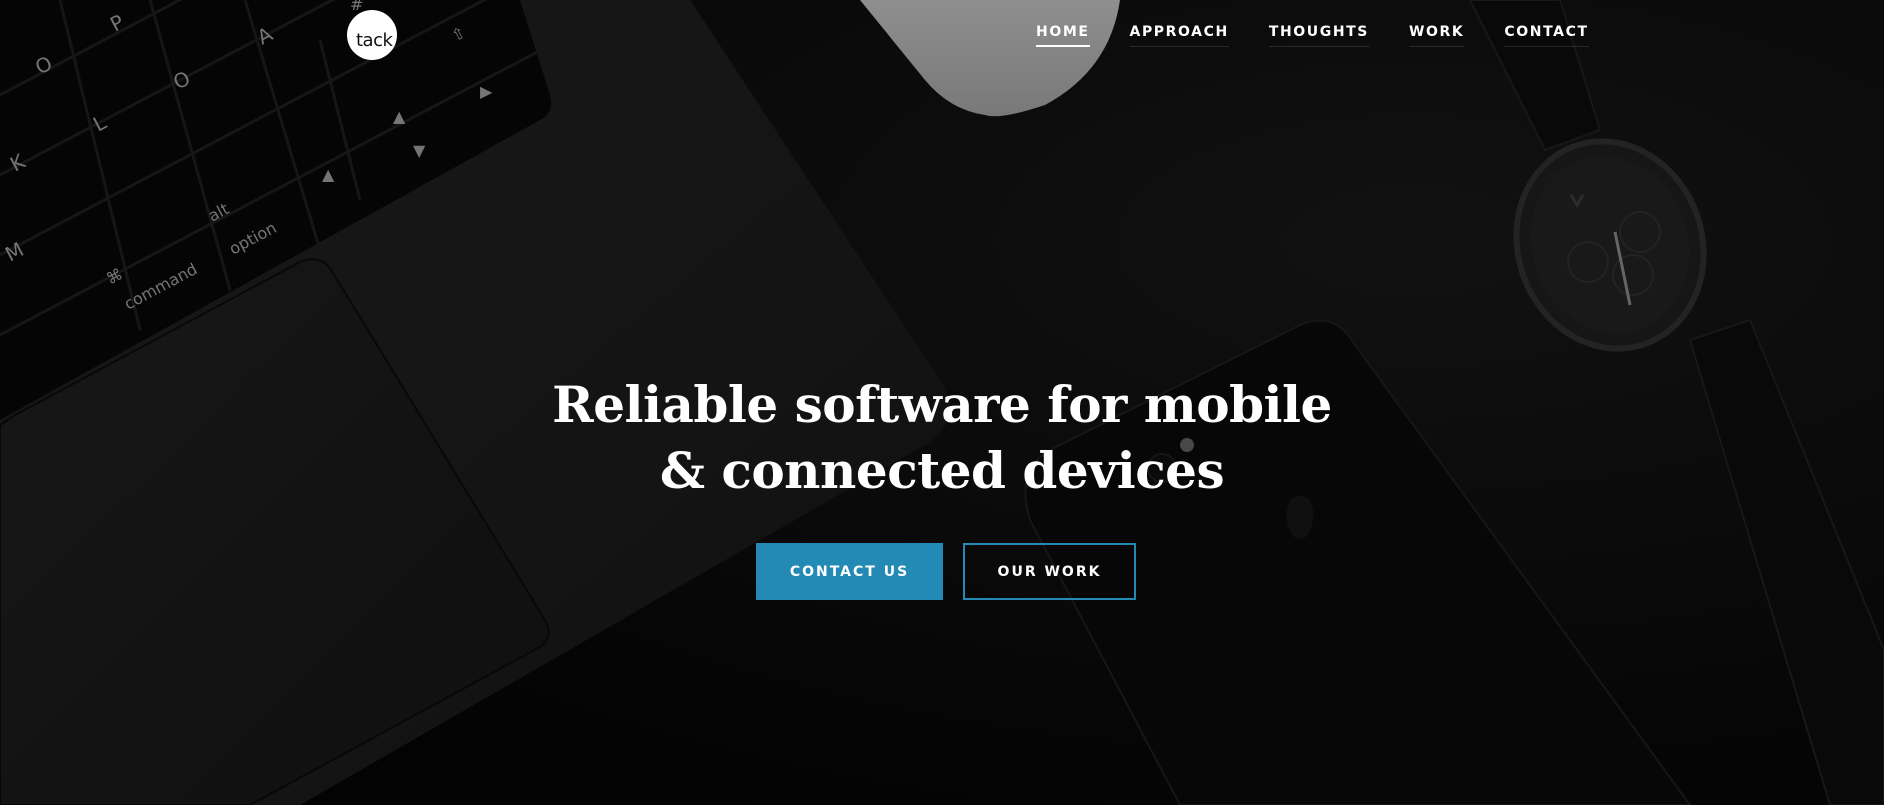 This screenshot has width=1884, height=805. Describe the element at coordinates (1546, 35) in the screenshot. I see `nav-item-contact: CONTACT` at that location.